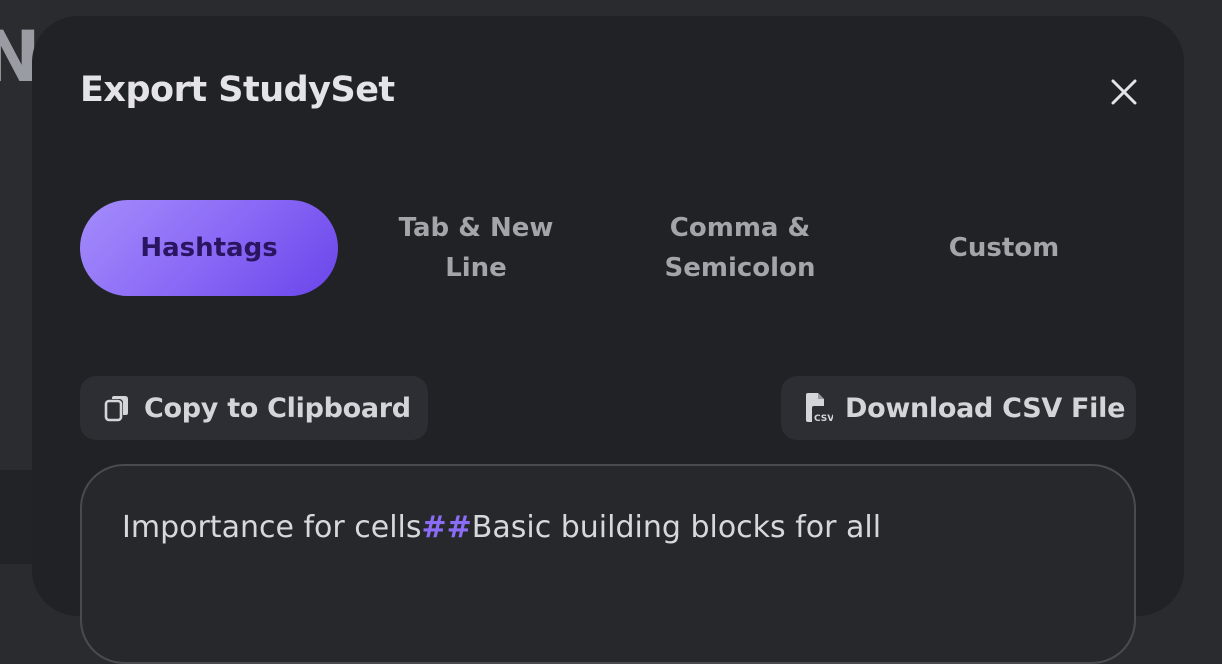  Describe the element at coordinates (985, 408) in the screenshot. I see `download-button-label: Download CSV File` at that location.